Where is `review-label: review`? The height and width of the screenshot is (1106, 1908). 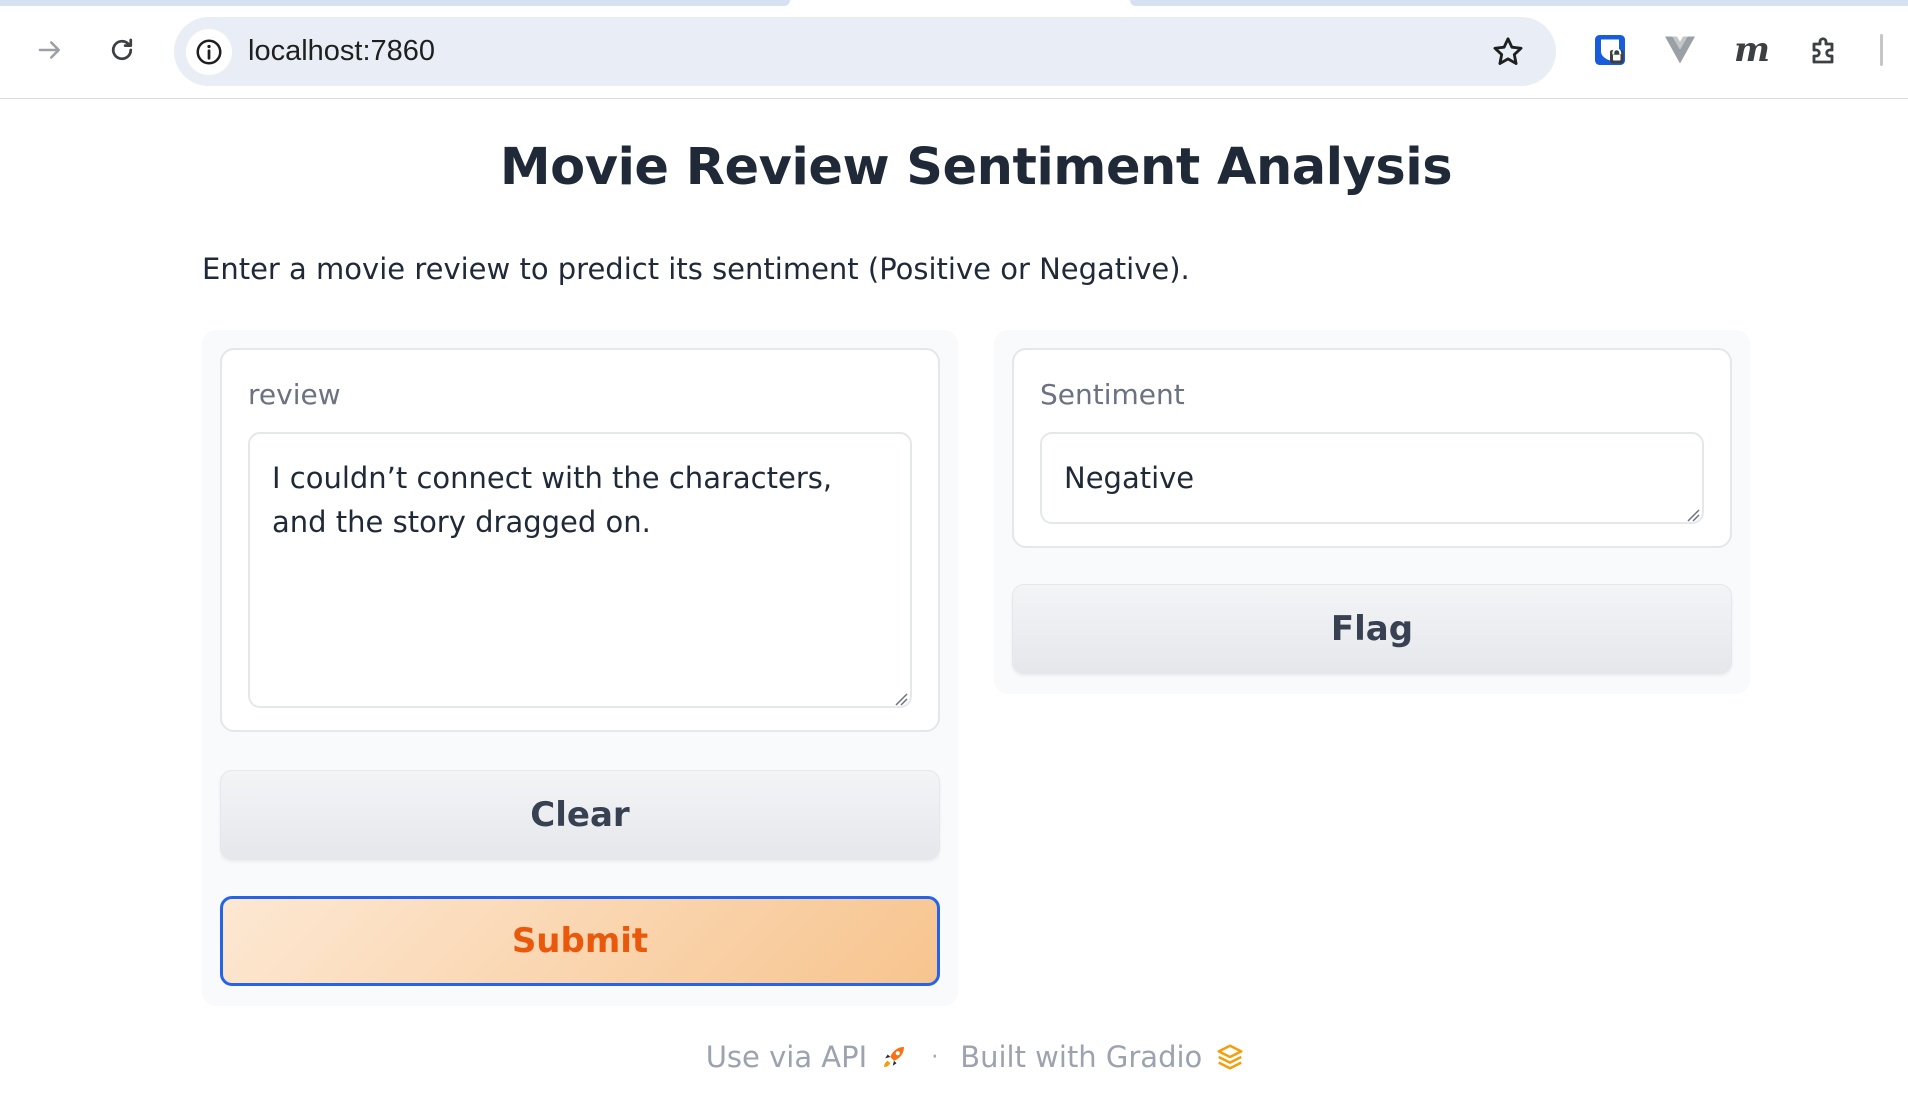 review-label: review is located at coordinates (294, 394).